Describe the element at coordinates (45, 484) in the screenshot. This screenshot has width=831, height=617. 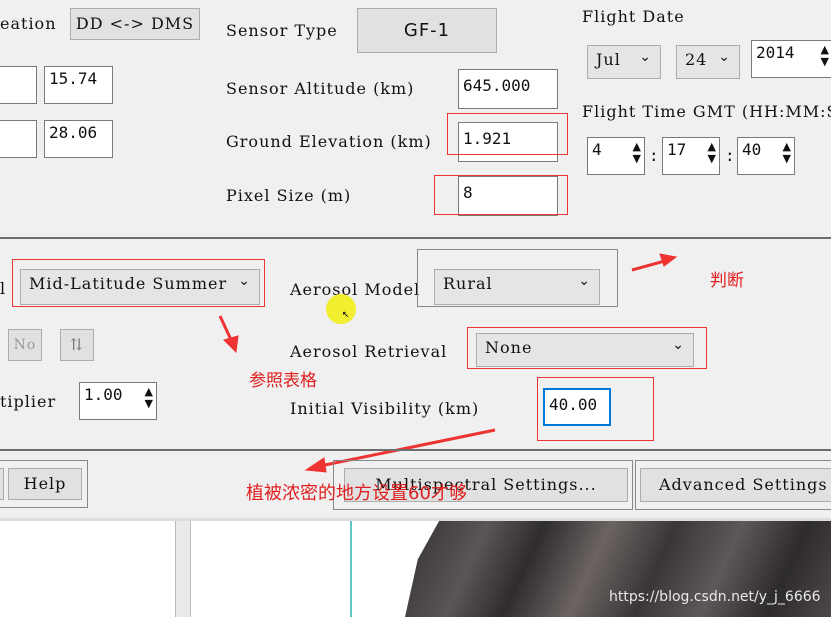
I see `help-button: Help` at that location.